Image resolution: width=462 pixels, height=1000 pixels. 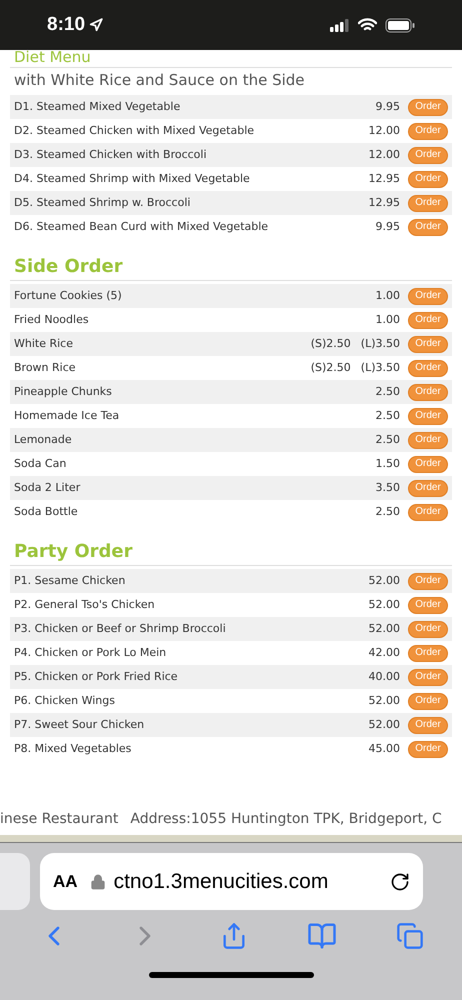 I want to click on restaurant-address: Address:1055 Huntington TPK, Bridgeport, C, so click(x=286, y=819).